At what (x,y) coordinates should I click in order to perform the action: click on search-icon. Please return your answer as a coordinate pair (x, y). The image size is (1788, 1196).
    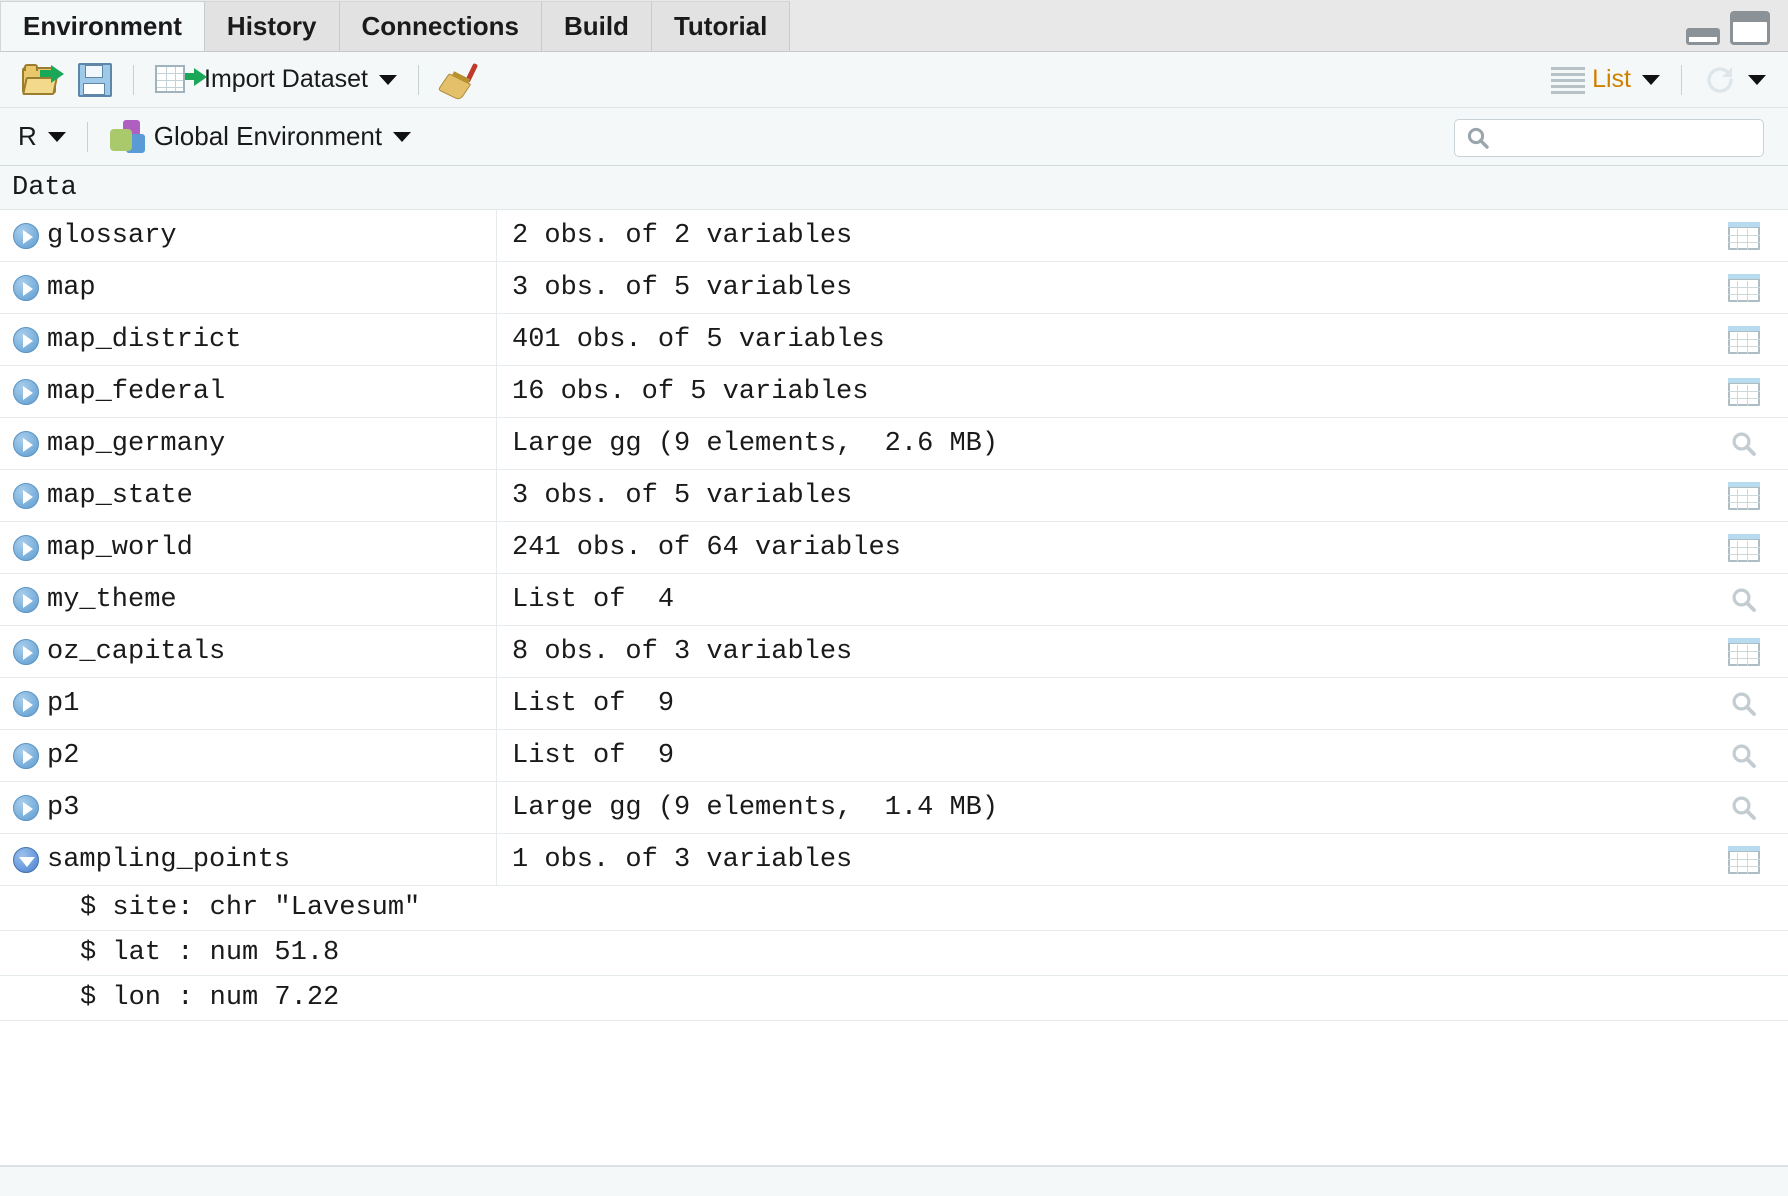
    Looking at the image, I should click on (1478, 138).